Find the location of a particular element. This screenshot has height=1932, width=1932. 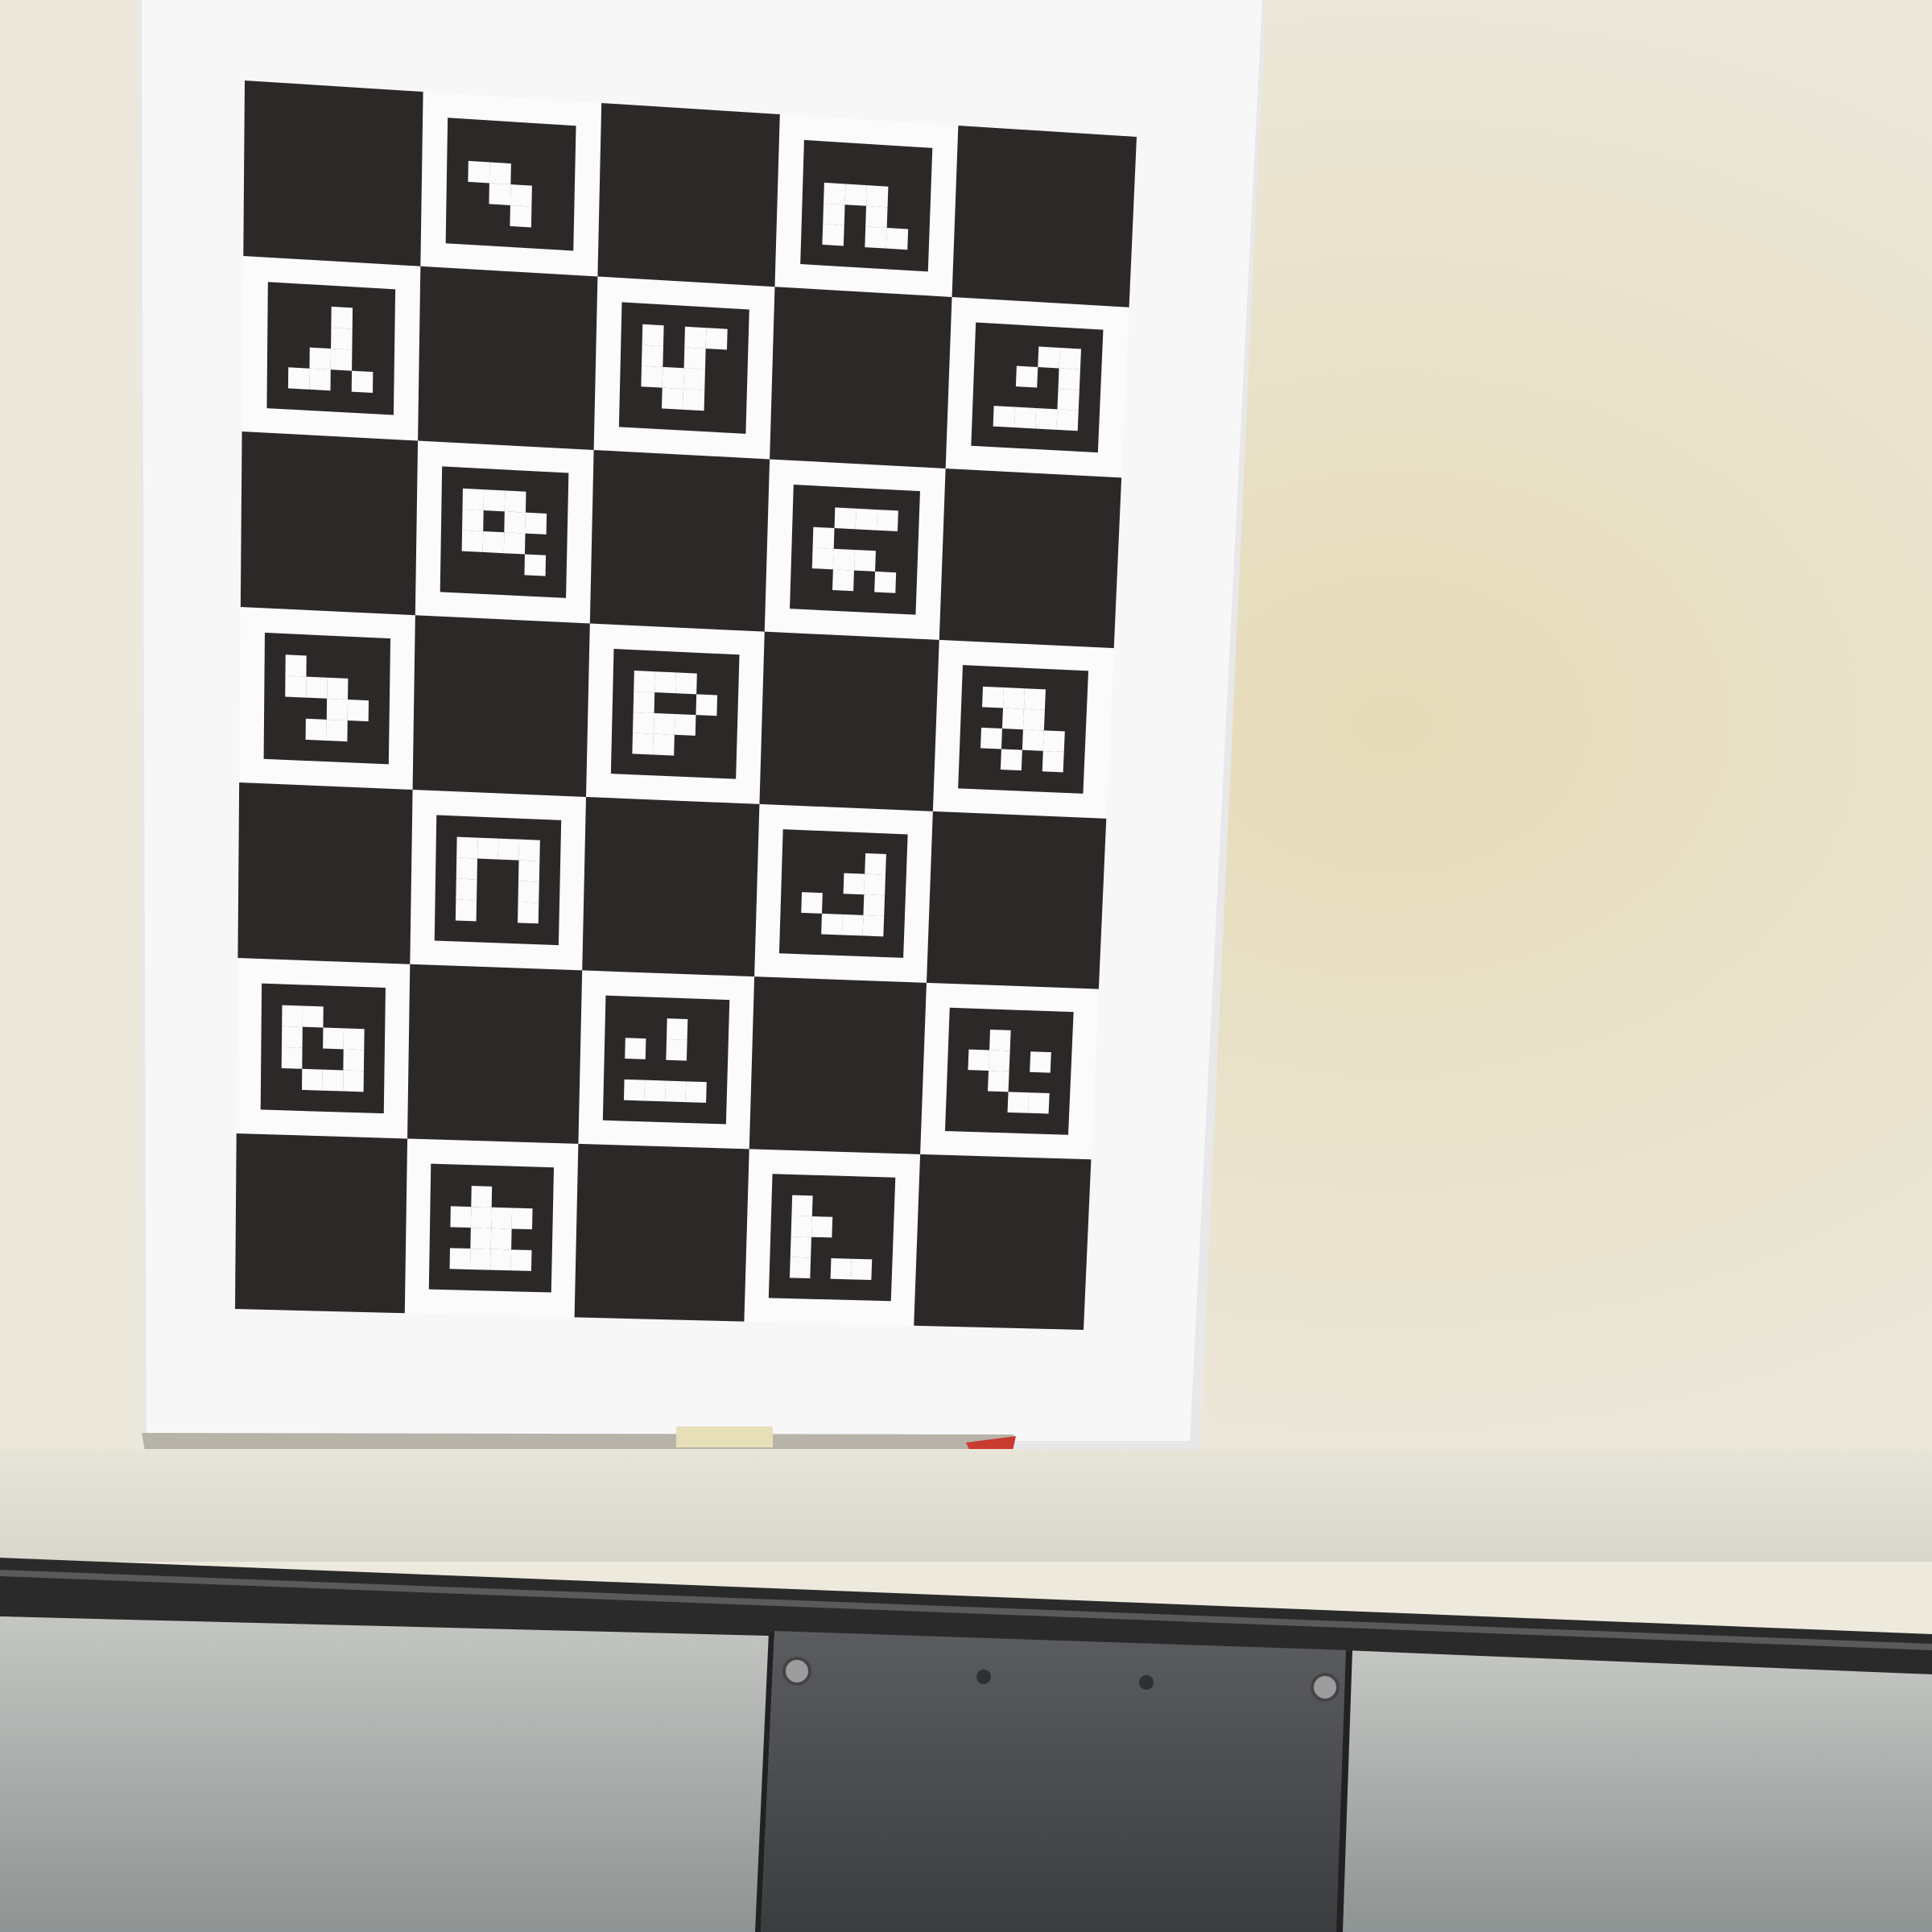

metal-bracket is located at coordinates (1056, 1781).